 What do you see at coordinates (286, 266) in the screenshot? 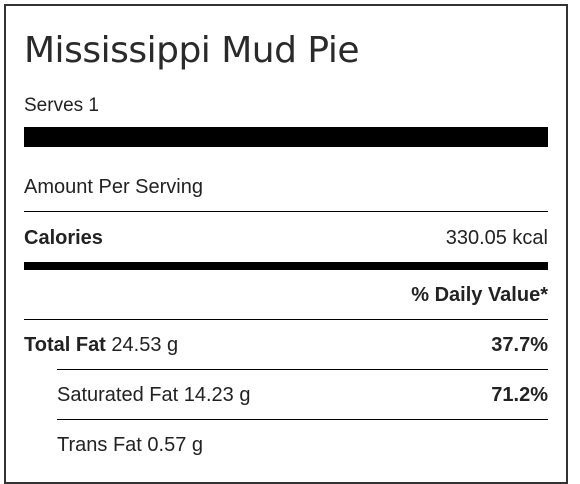
I see `medium-divider` at bounding box center [286, 266].